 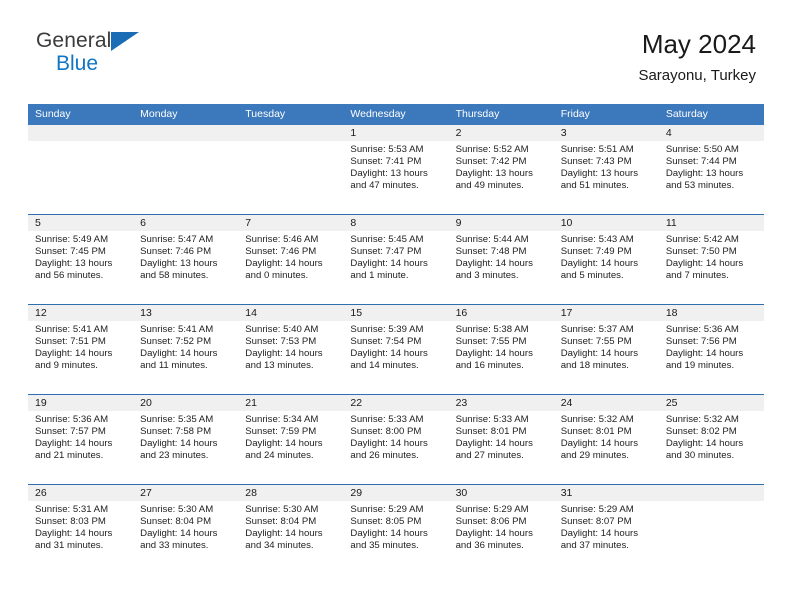 What do you see at coordinates (701, 432) in the screenshot?
I see `sunset-text: Sunset: 8:02 PM` at bounding box center [701, 432].